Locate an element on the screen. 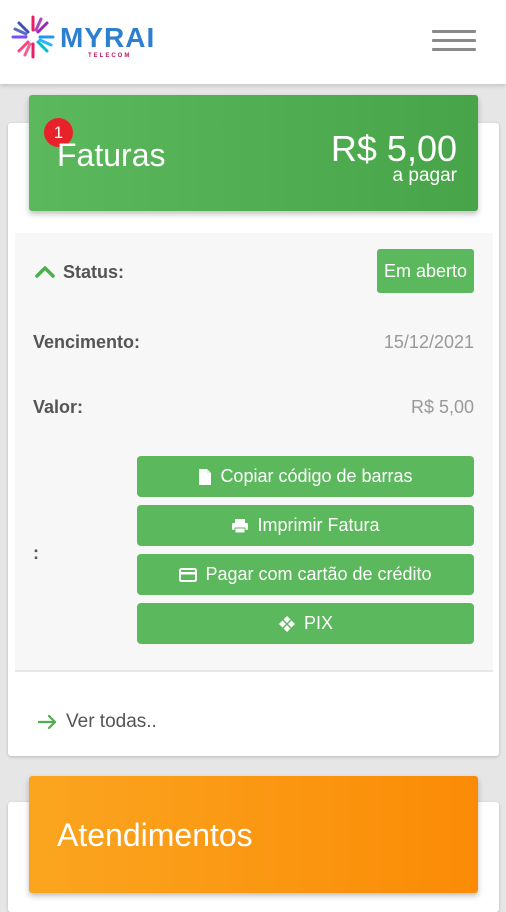 The height and width of the screenshot is (912, 506). brand-name: MYRAI is located at coordinates (108, 37).